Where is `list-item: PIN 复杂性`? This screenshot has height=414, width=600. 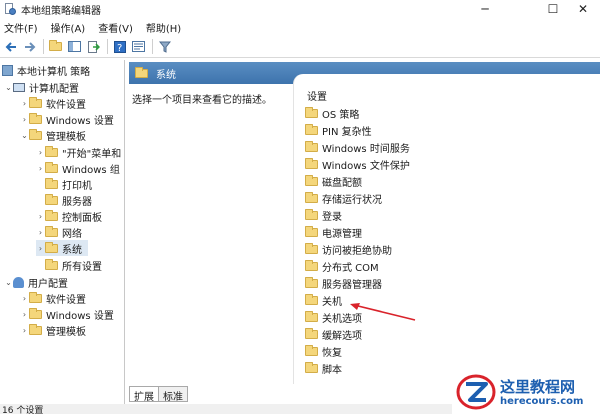 list-item: PIN 复杂性 is located at coordinates (338, 130).